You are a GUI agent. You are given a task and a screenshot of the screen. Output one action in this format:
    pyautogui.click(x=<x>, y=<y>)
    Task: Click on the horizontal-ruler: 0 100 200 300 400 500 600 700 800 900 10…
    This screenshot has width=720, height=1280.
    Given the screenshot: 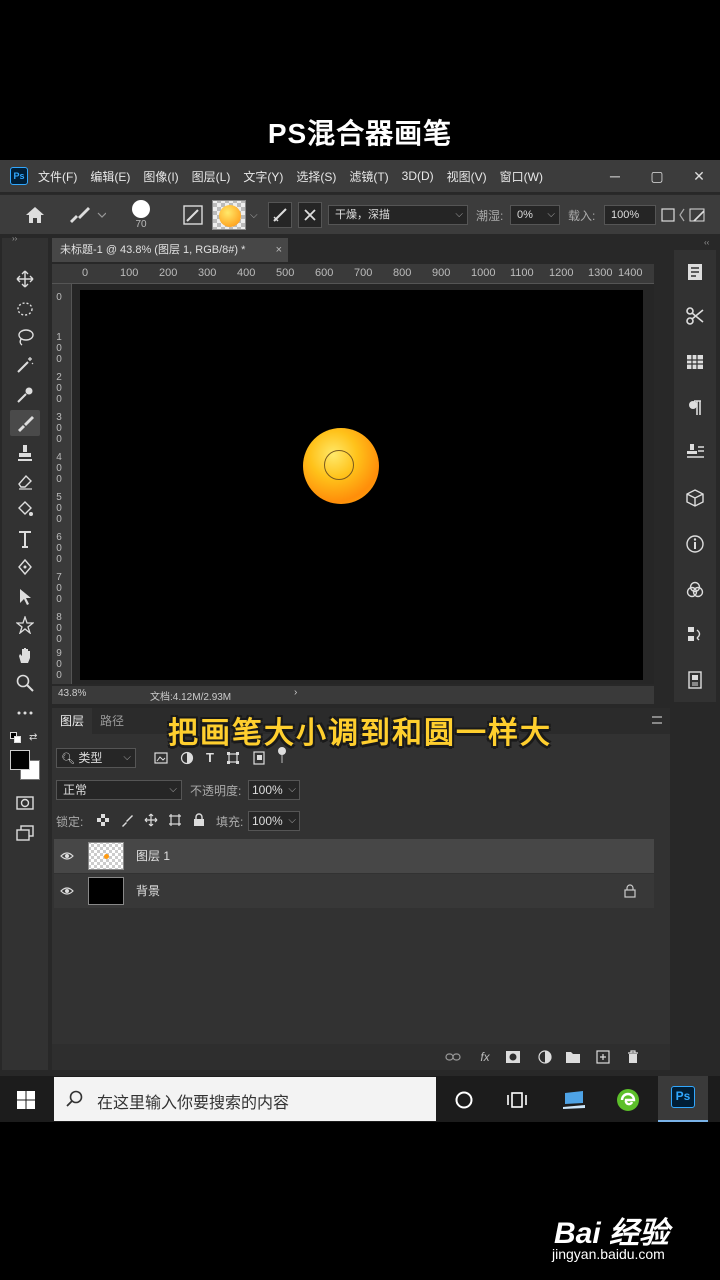 What is the action you would take?
    pyautogui.click(x=353, y=274)
    